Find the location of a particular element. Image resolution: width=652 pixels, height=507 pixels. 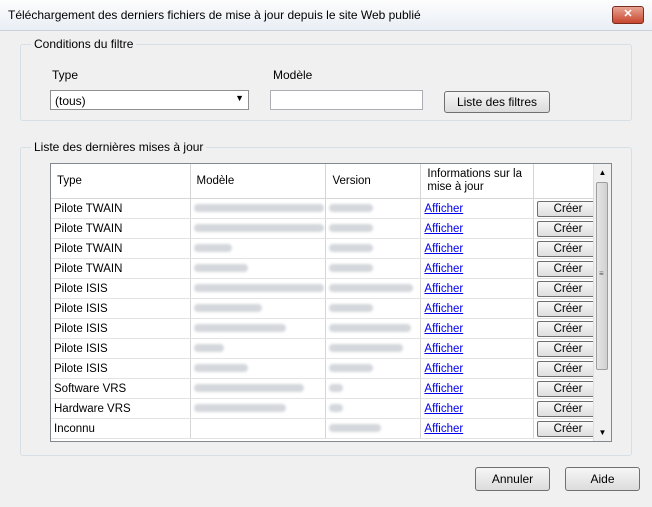

cancel-button: Annuler is located at coordinates (512, 479).